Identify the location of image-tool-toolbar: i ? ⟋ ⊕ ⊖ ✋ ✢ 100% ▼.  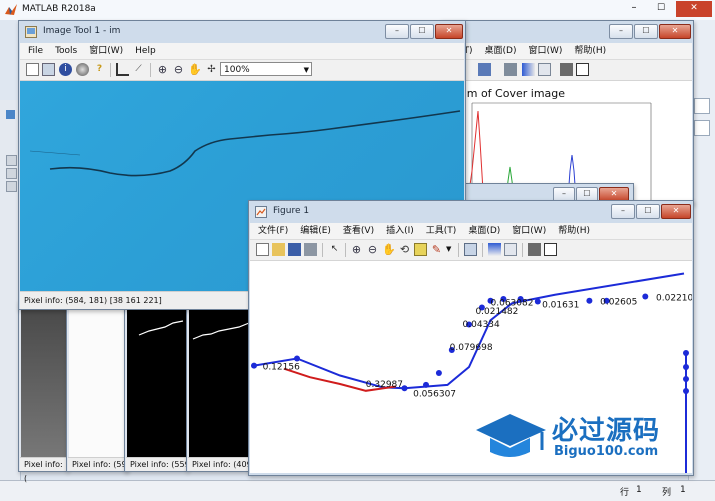
(242, 70).